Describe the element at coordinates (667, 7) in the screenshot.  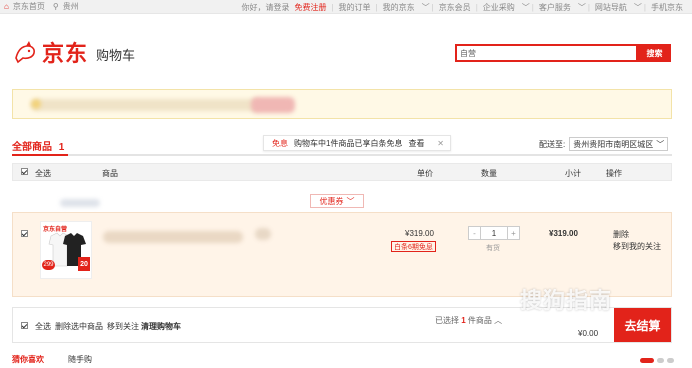
I see `nav-mobile-jd: 手机京东` at that location.